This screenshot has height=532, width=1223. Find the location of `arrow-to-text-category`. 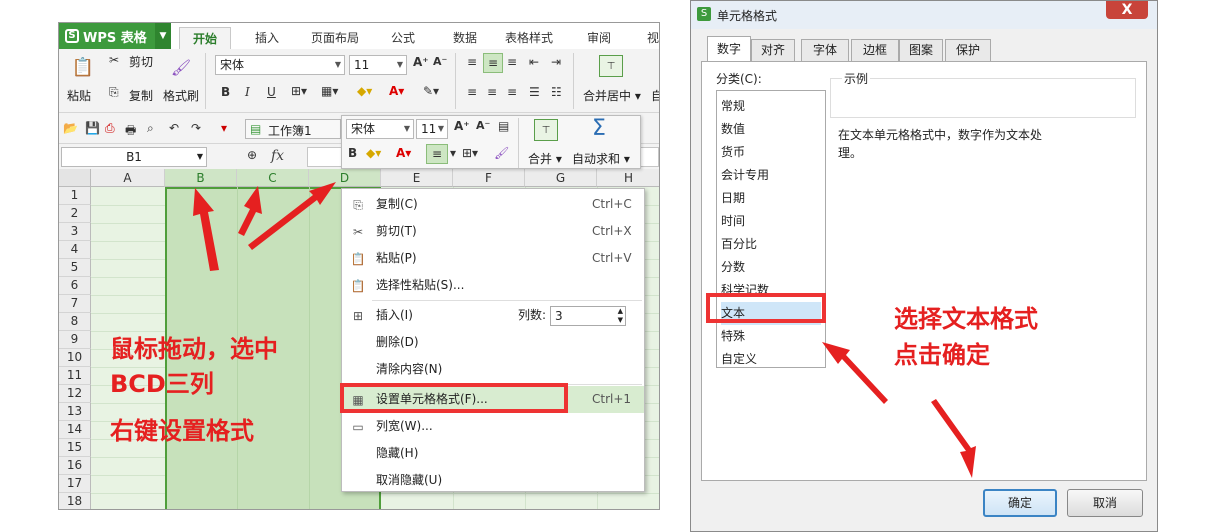

arrow-to-text-category is located at coordinates (855, 373).